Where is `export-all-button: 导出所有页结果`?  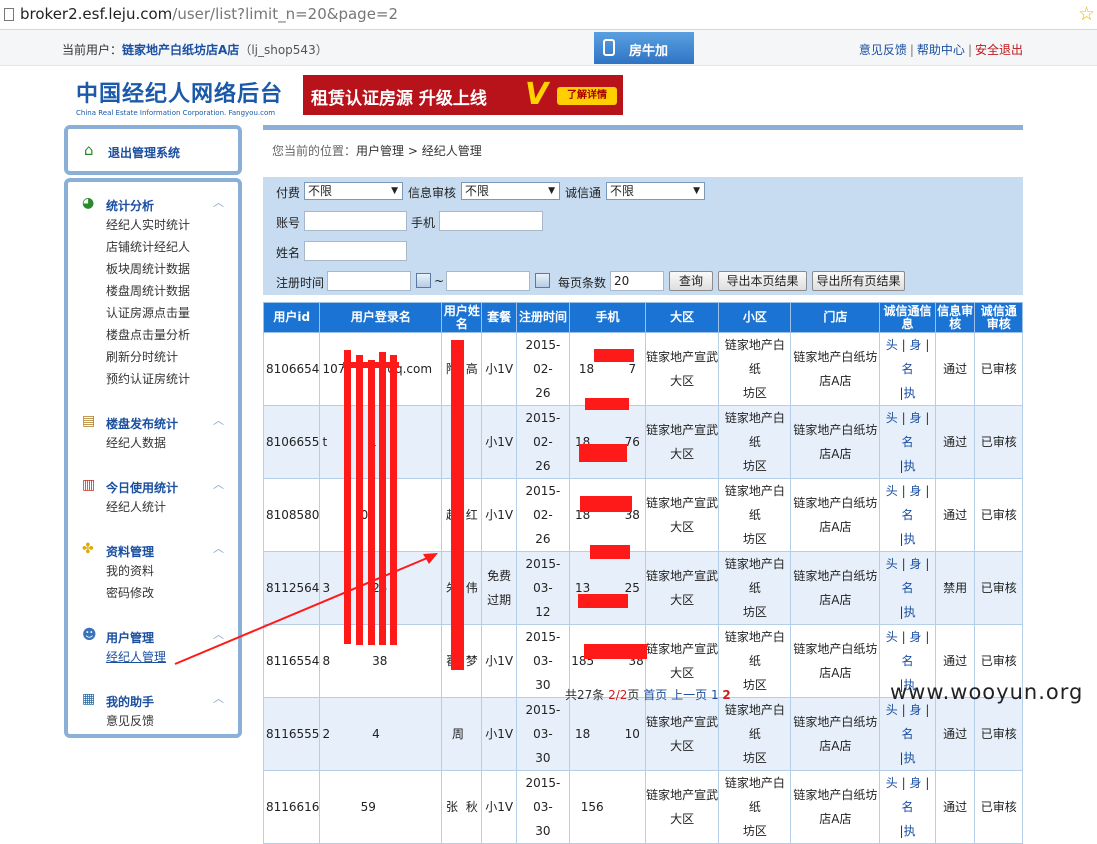
export-all-button: 导出所有页结果 is located at coordinates (858, 281).